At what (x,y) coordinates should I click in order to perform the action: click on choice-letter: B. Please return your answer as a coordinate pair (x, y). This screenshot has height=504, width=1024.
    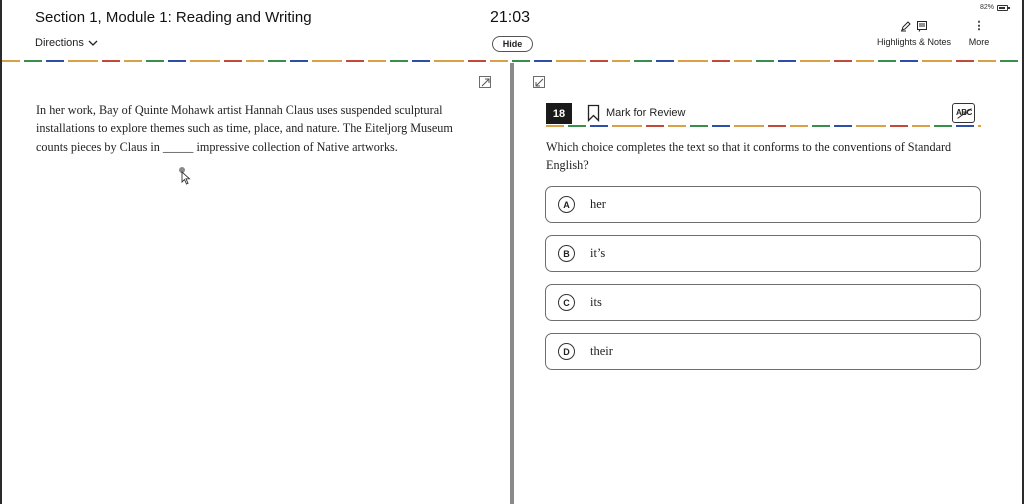
    Looking at the image, I should click on (566, 253).